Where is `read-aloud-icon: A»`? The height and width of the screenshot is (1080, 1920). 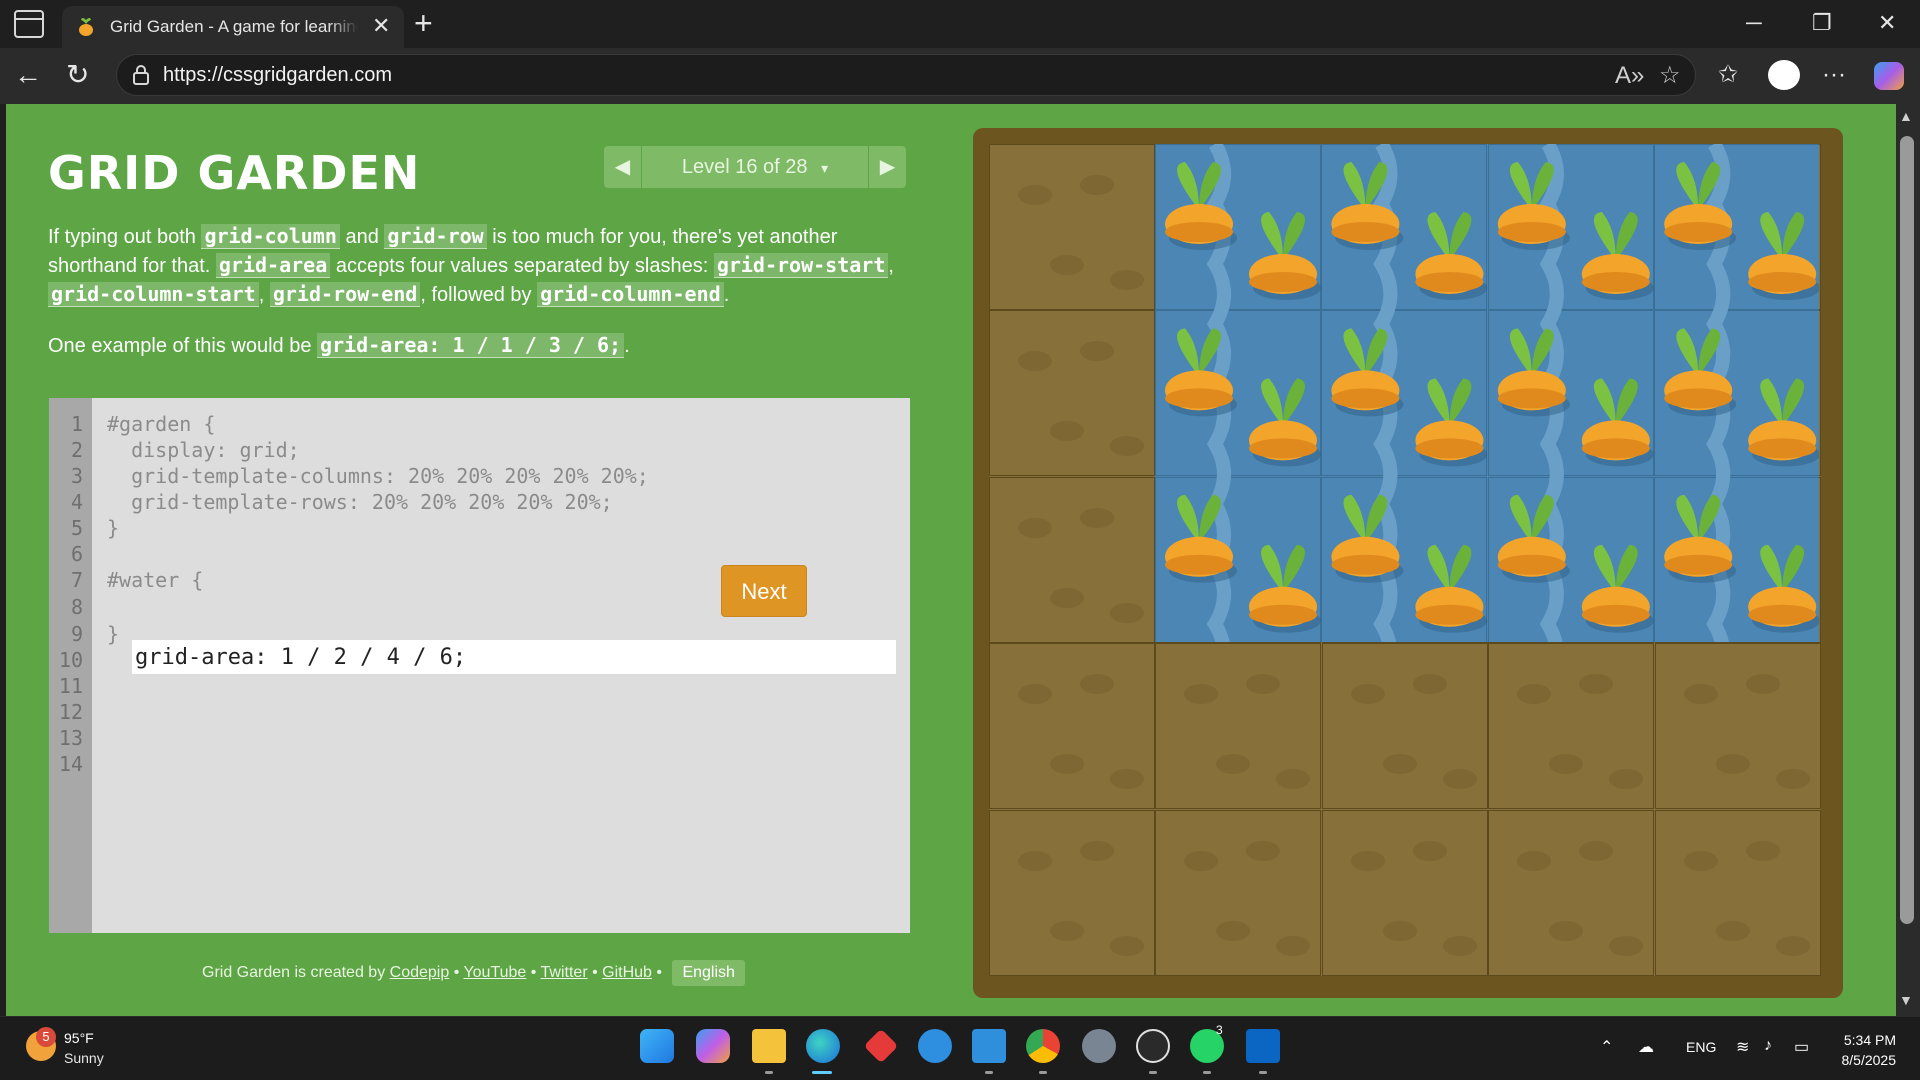
read-aloud-icon: A» is located at coordinates (1629, 76).